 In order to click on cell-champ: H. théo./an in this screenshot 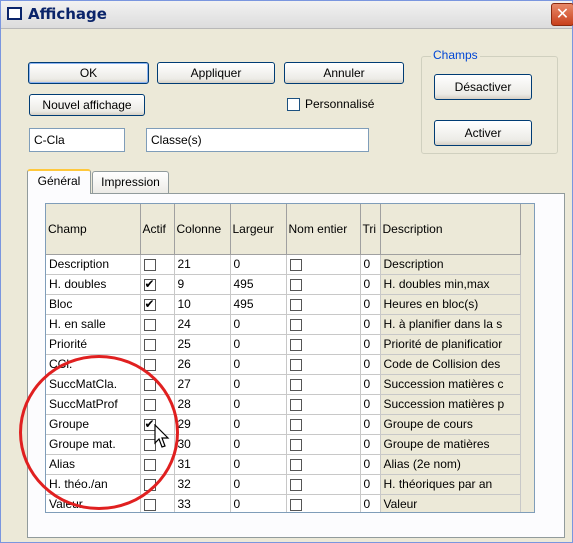, I will do `click(93, 484)`.